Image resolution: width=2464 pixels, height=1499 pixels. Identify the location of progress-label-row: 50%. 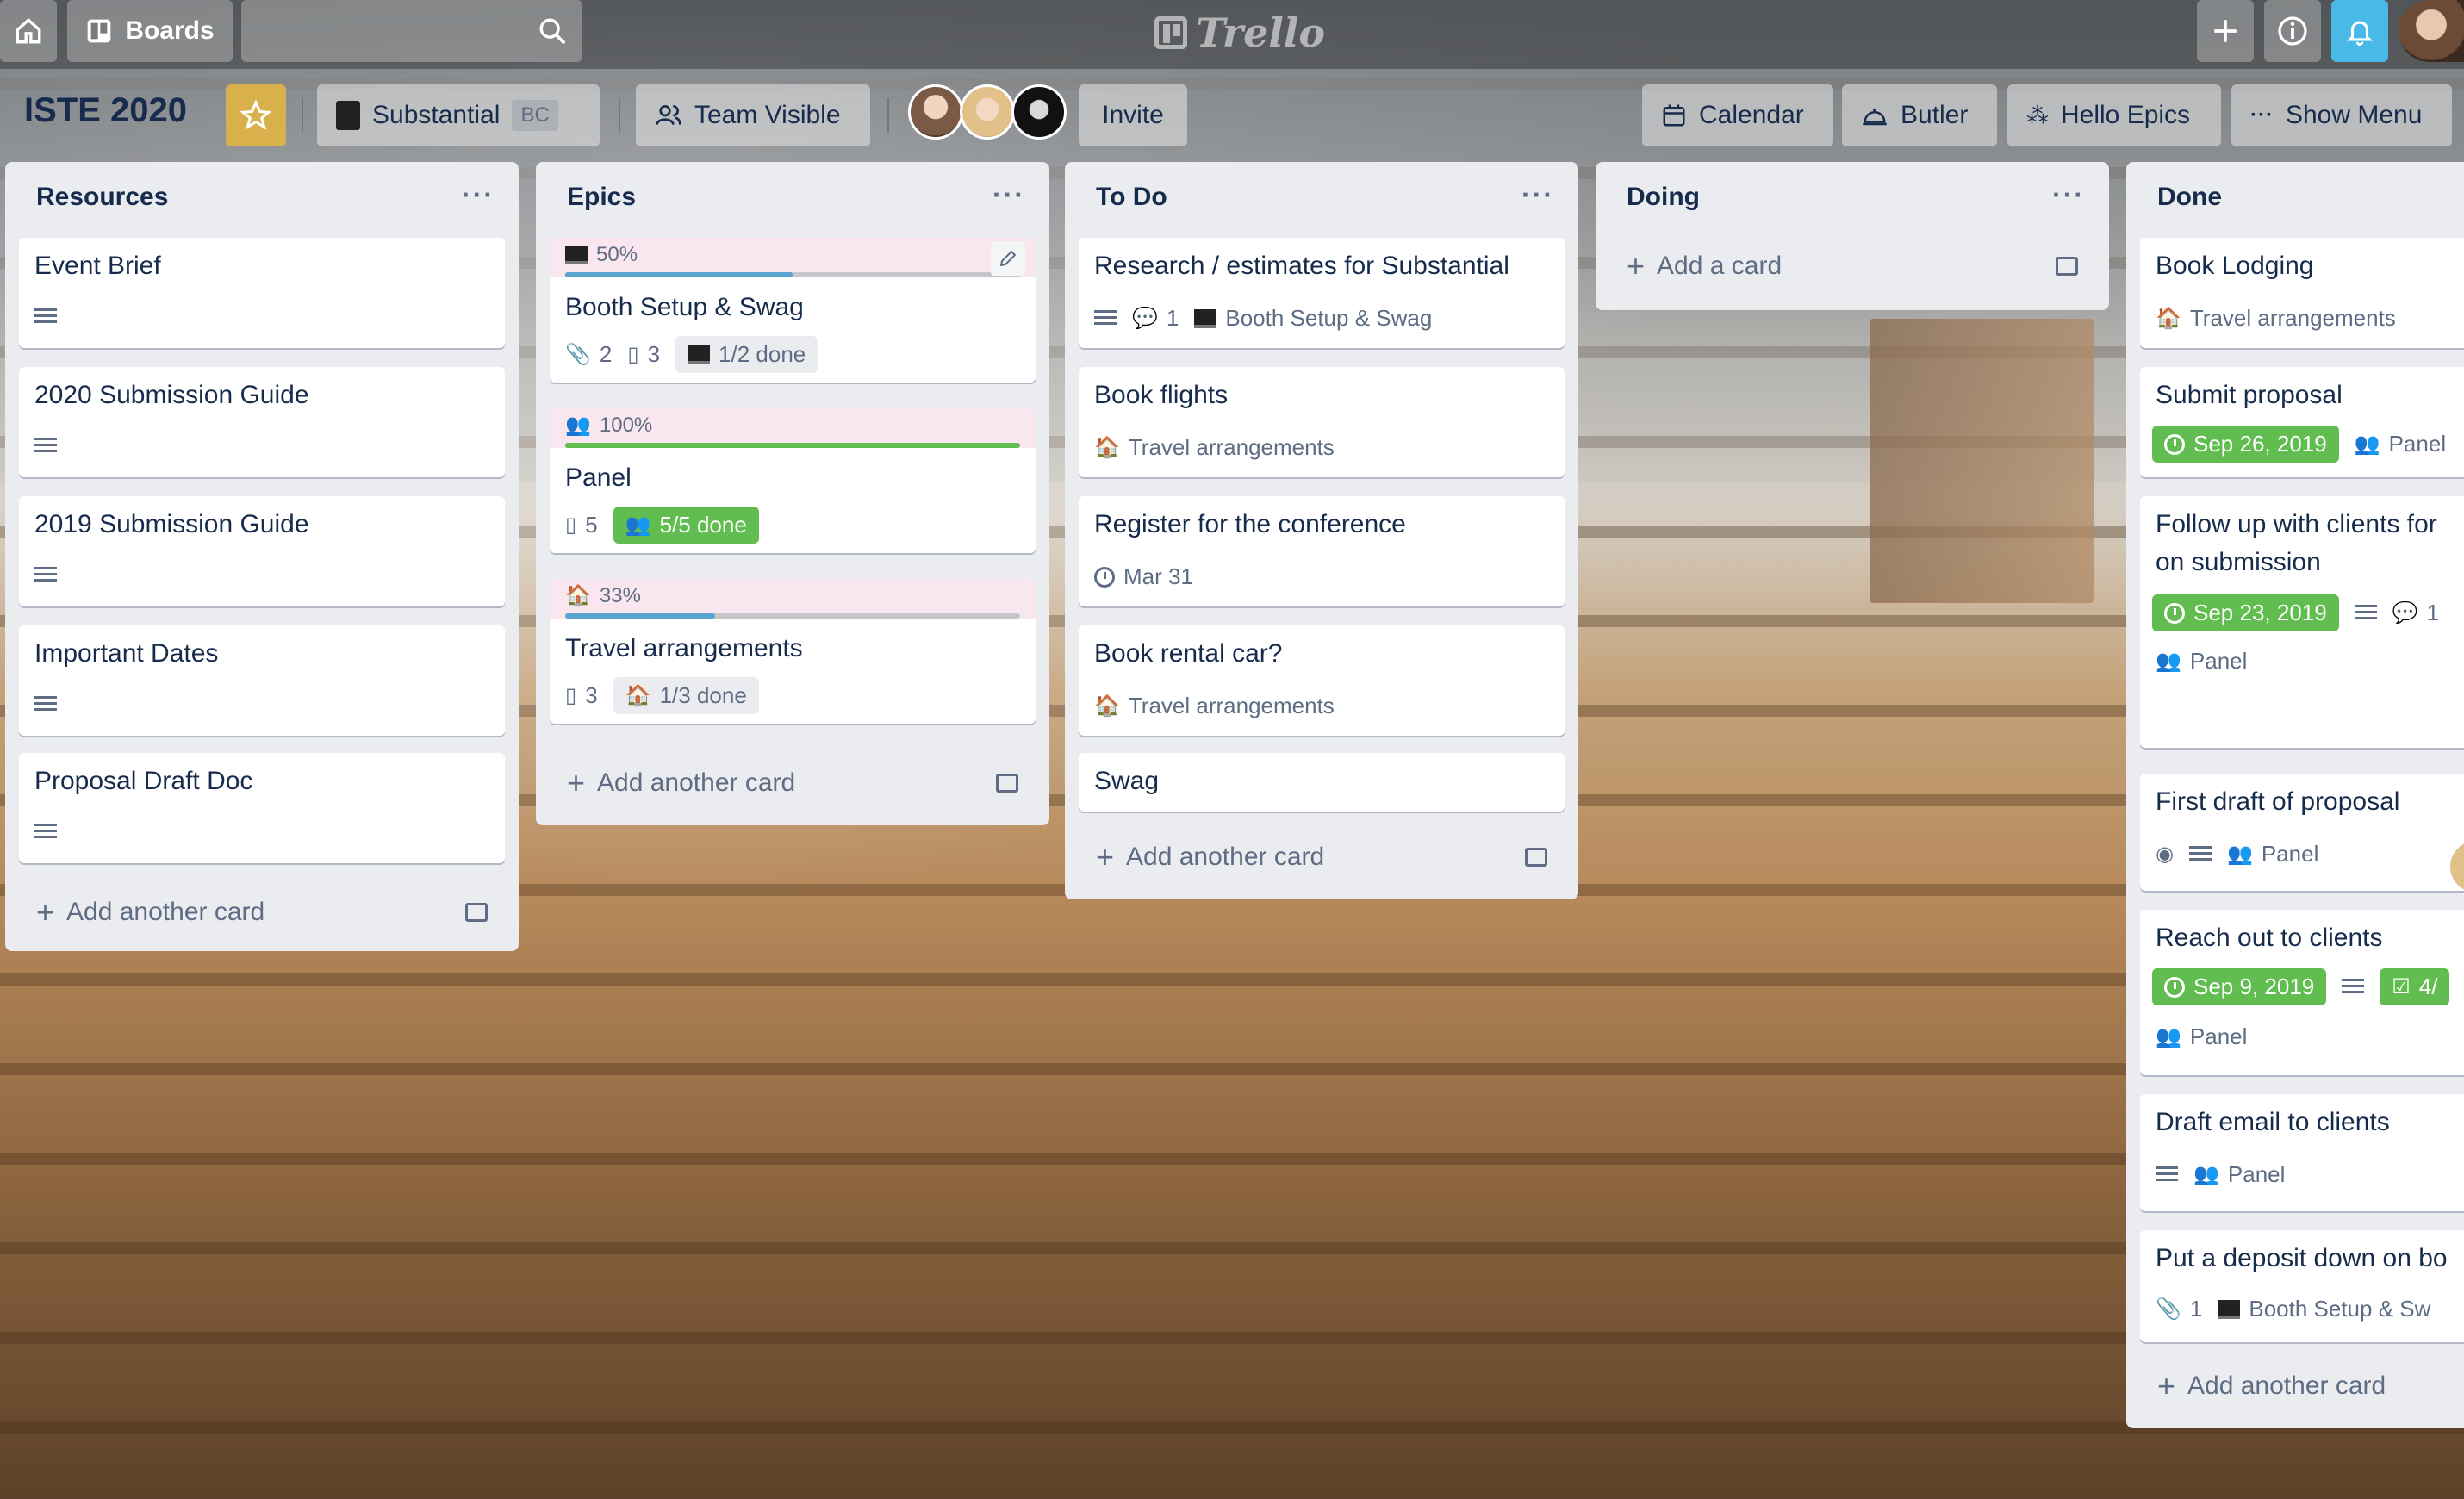
(602, 255).